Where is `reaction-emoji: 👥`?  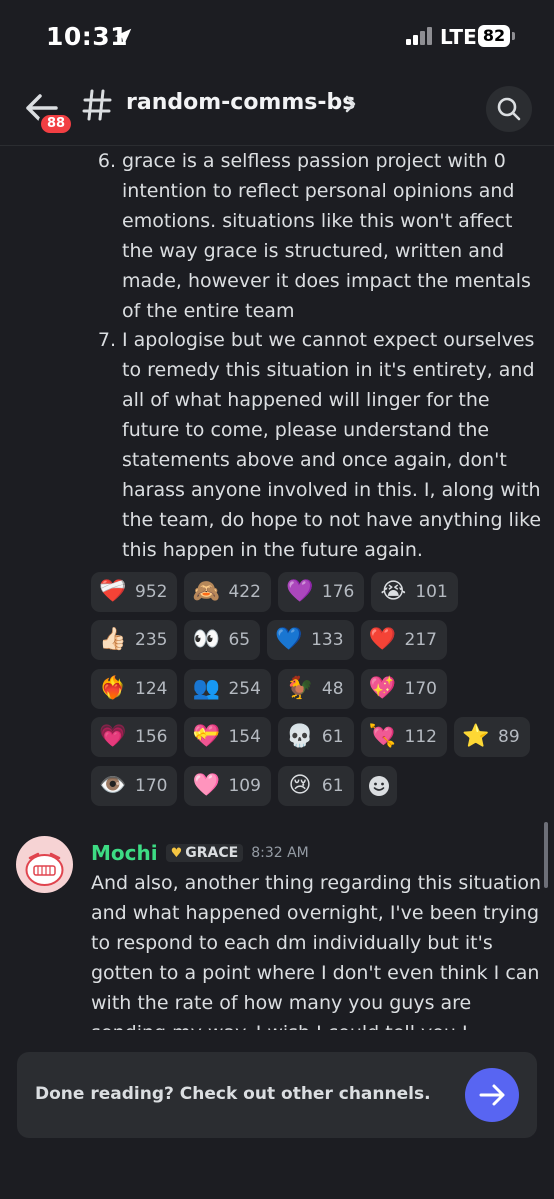 reaction-emoji: 👥 is located at coordinates (206, 688).